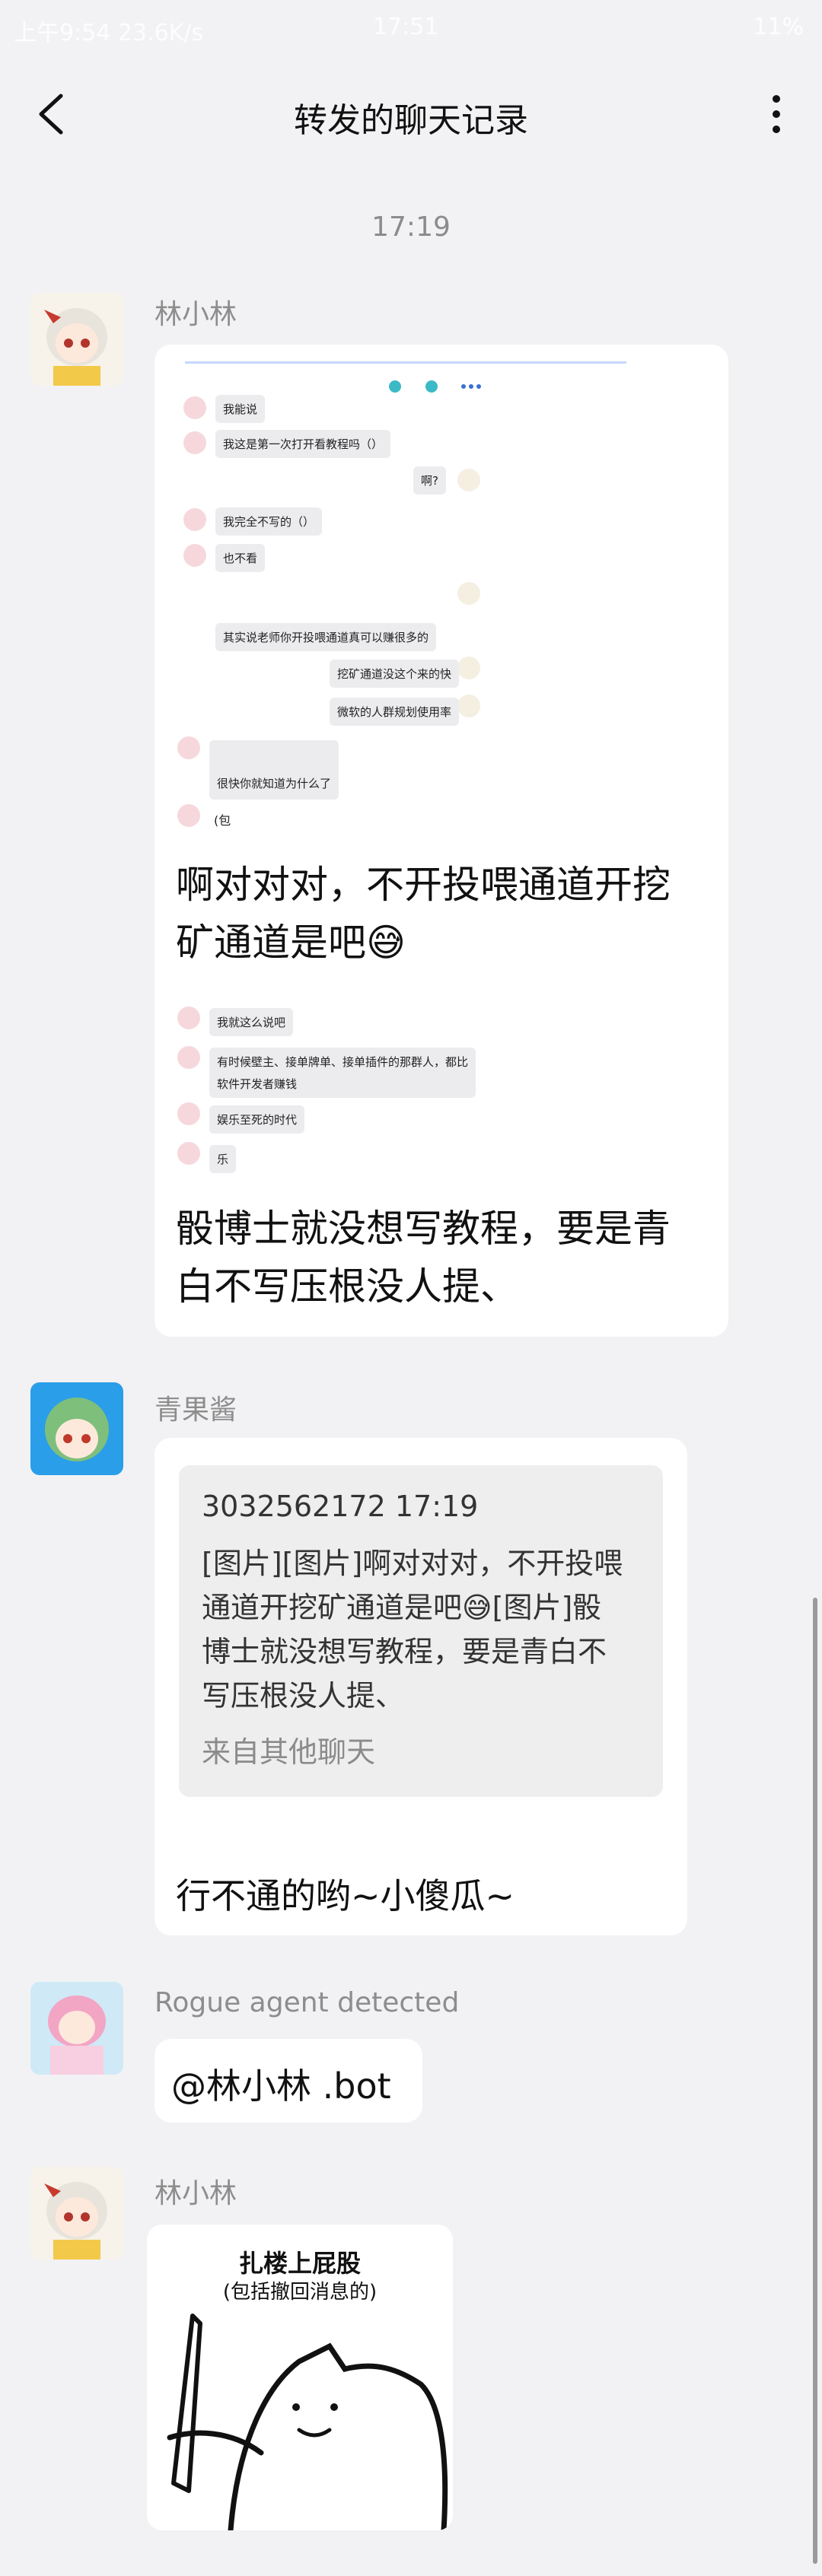  What do you see at coordinates (222, 821) in the screenshot?
I see `mini-message: (包` at bounding box center [222, 821].